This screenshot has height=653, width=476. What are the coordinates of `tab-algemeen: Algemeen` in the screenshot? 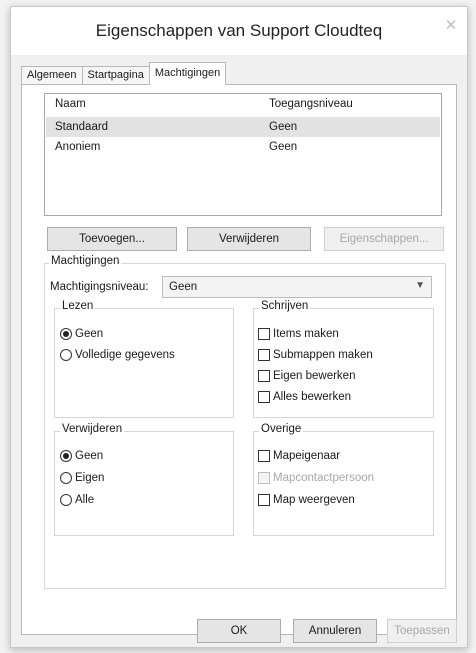 It's located at (52, 75).